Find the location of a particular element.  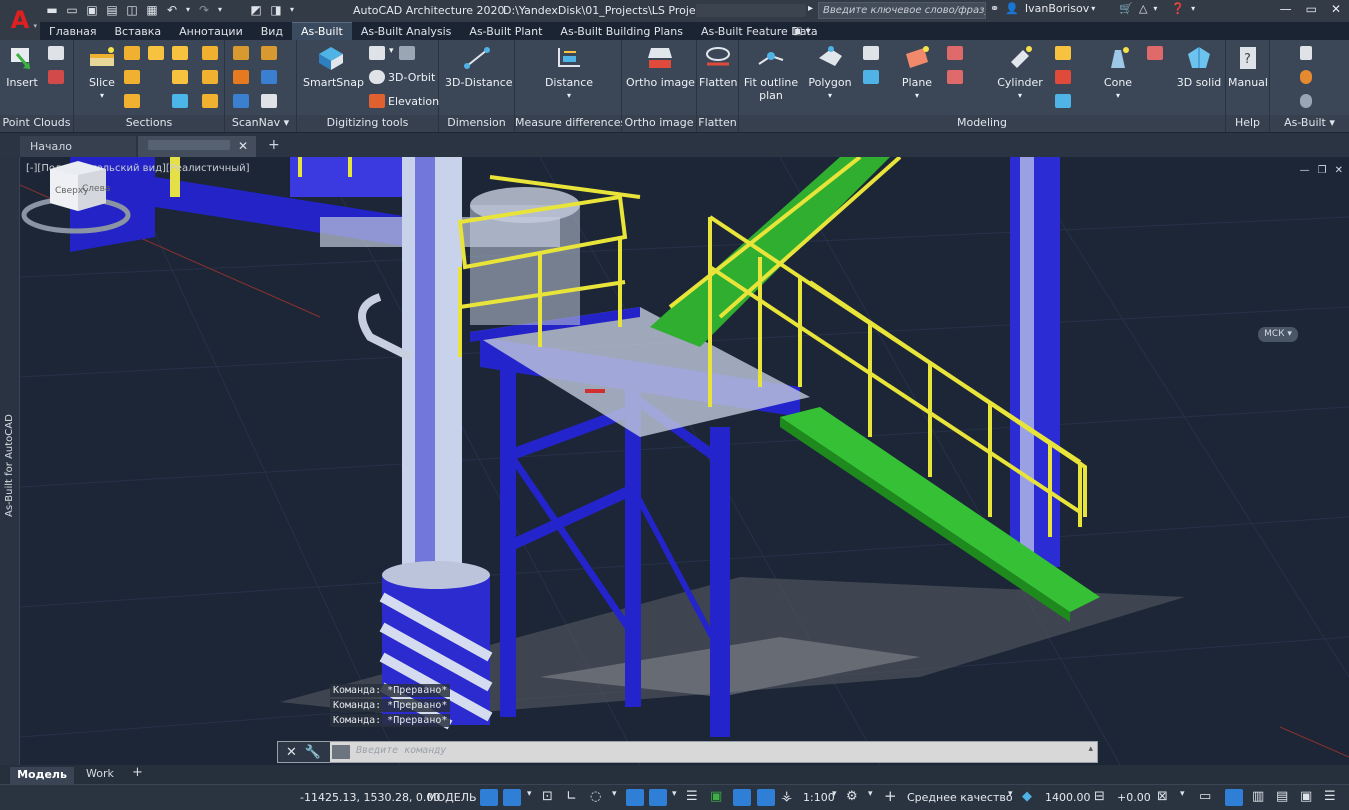

maximize-icon: ▭ is located at coordinates (1311, 9).